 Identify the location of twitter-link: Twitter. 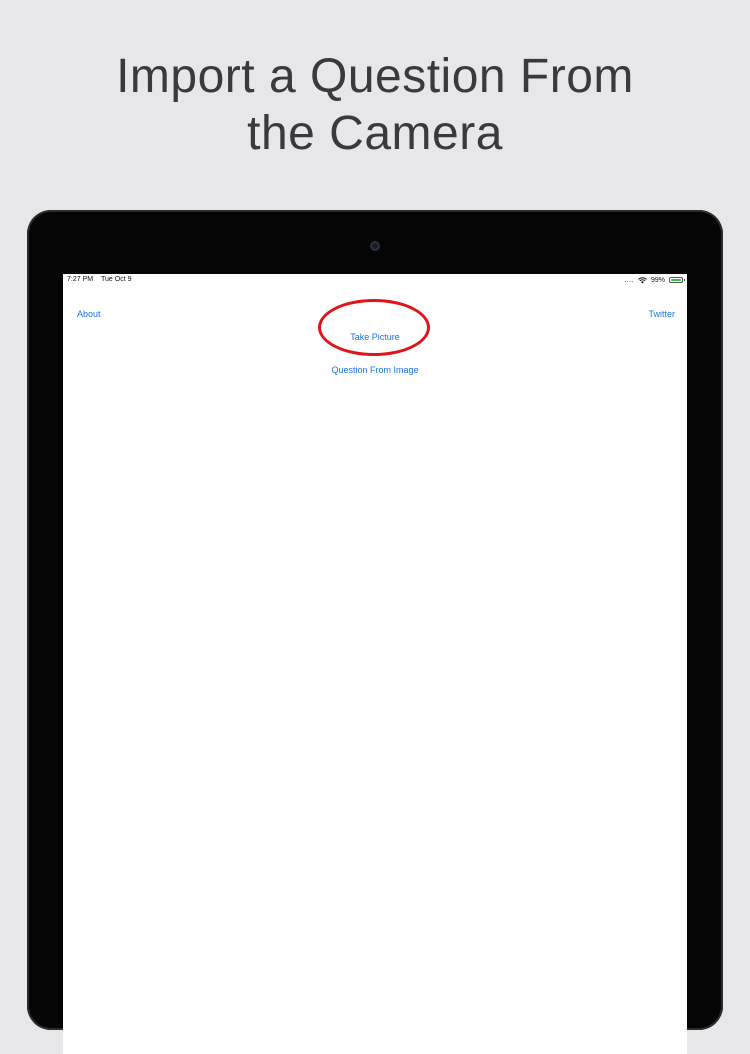
(661, 314).